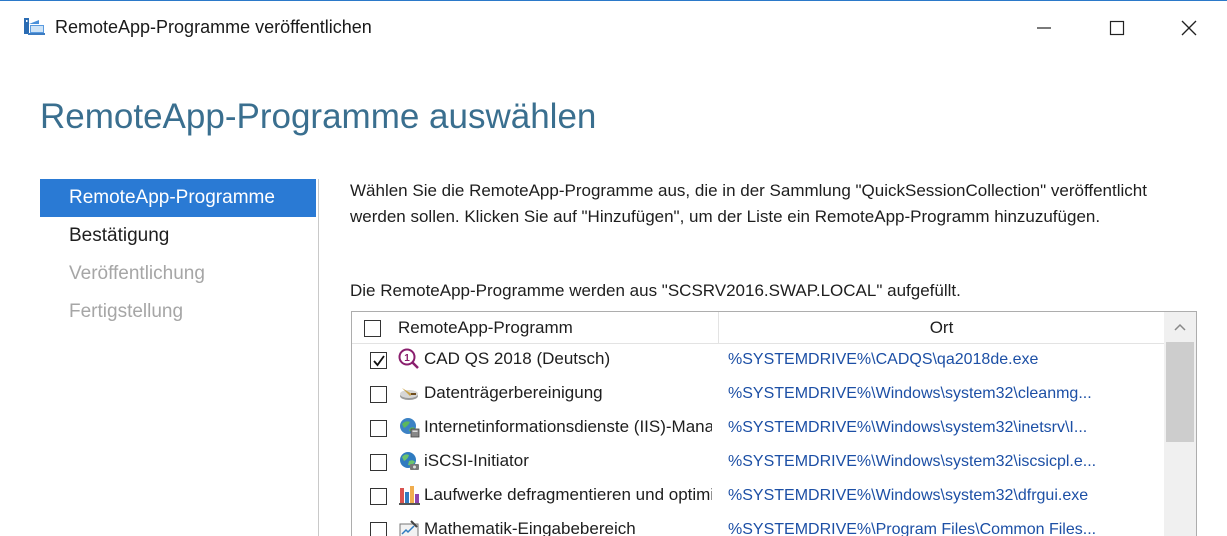  Describe the element at coordinates (476, 460) in the screenshot. I see `program-name: iSCSI-Initiator` at that location.